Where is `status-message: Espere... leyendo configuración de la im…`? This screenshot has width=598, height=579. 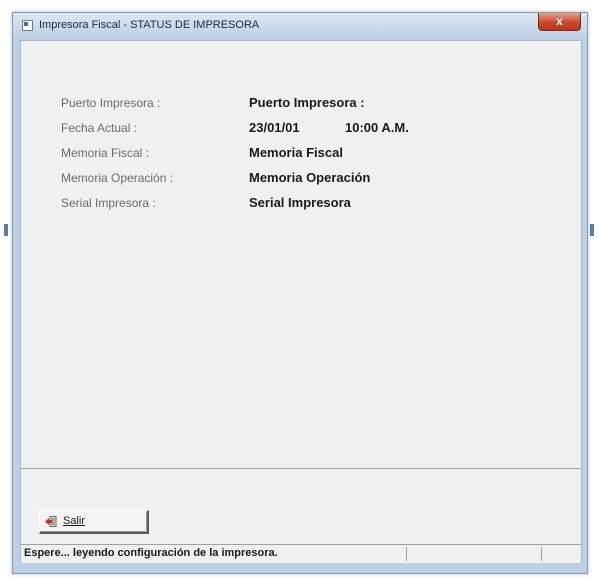 status-message: Espere... leyendo configuración de la im… is located at coordinates (151, 553).